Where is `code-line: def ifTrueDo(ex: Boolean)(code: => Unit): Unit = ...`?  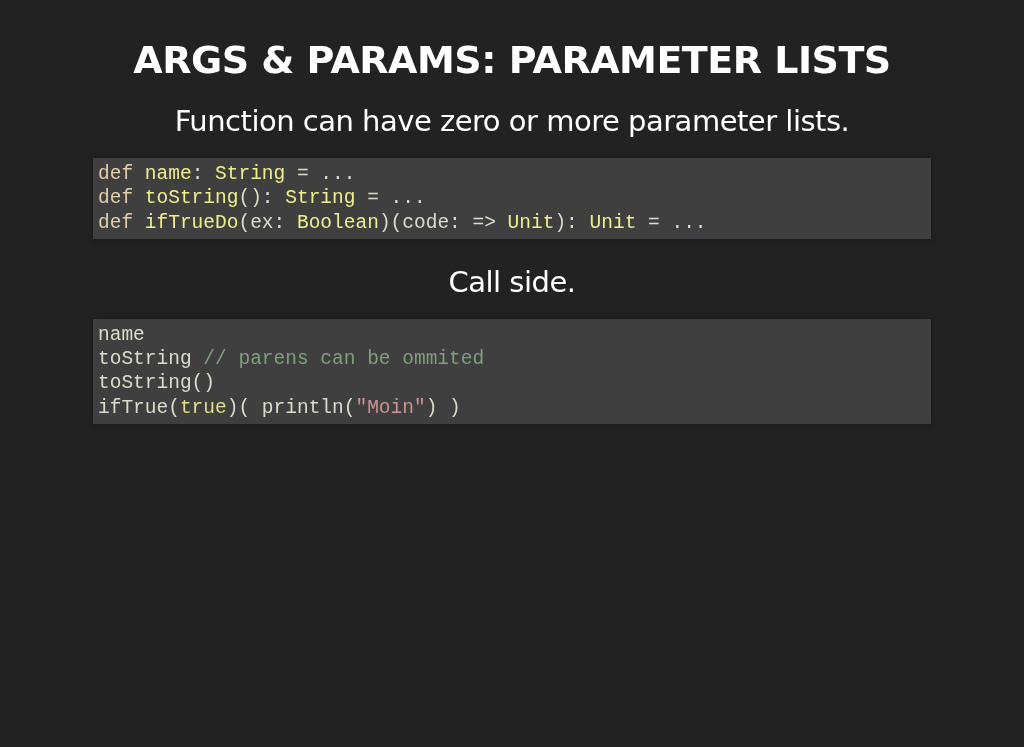
code-line: def ifTrueDo(ex: Boolean)(code: => Unit): Unit = ... is located at coordinates (402, 222).